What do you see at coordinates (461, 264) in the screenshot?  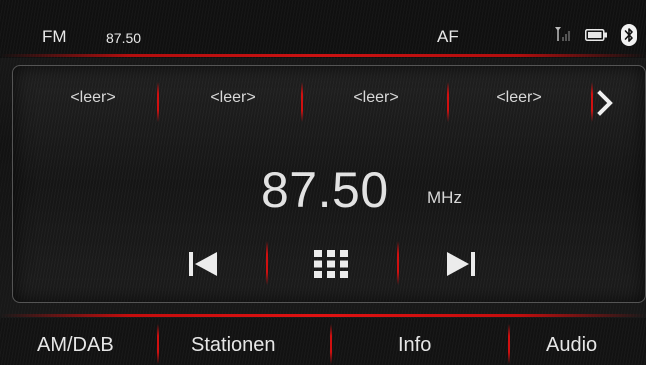 I see `next-icon` at bounding box center [461, 264].